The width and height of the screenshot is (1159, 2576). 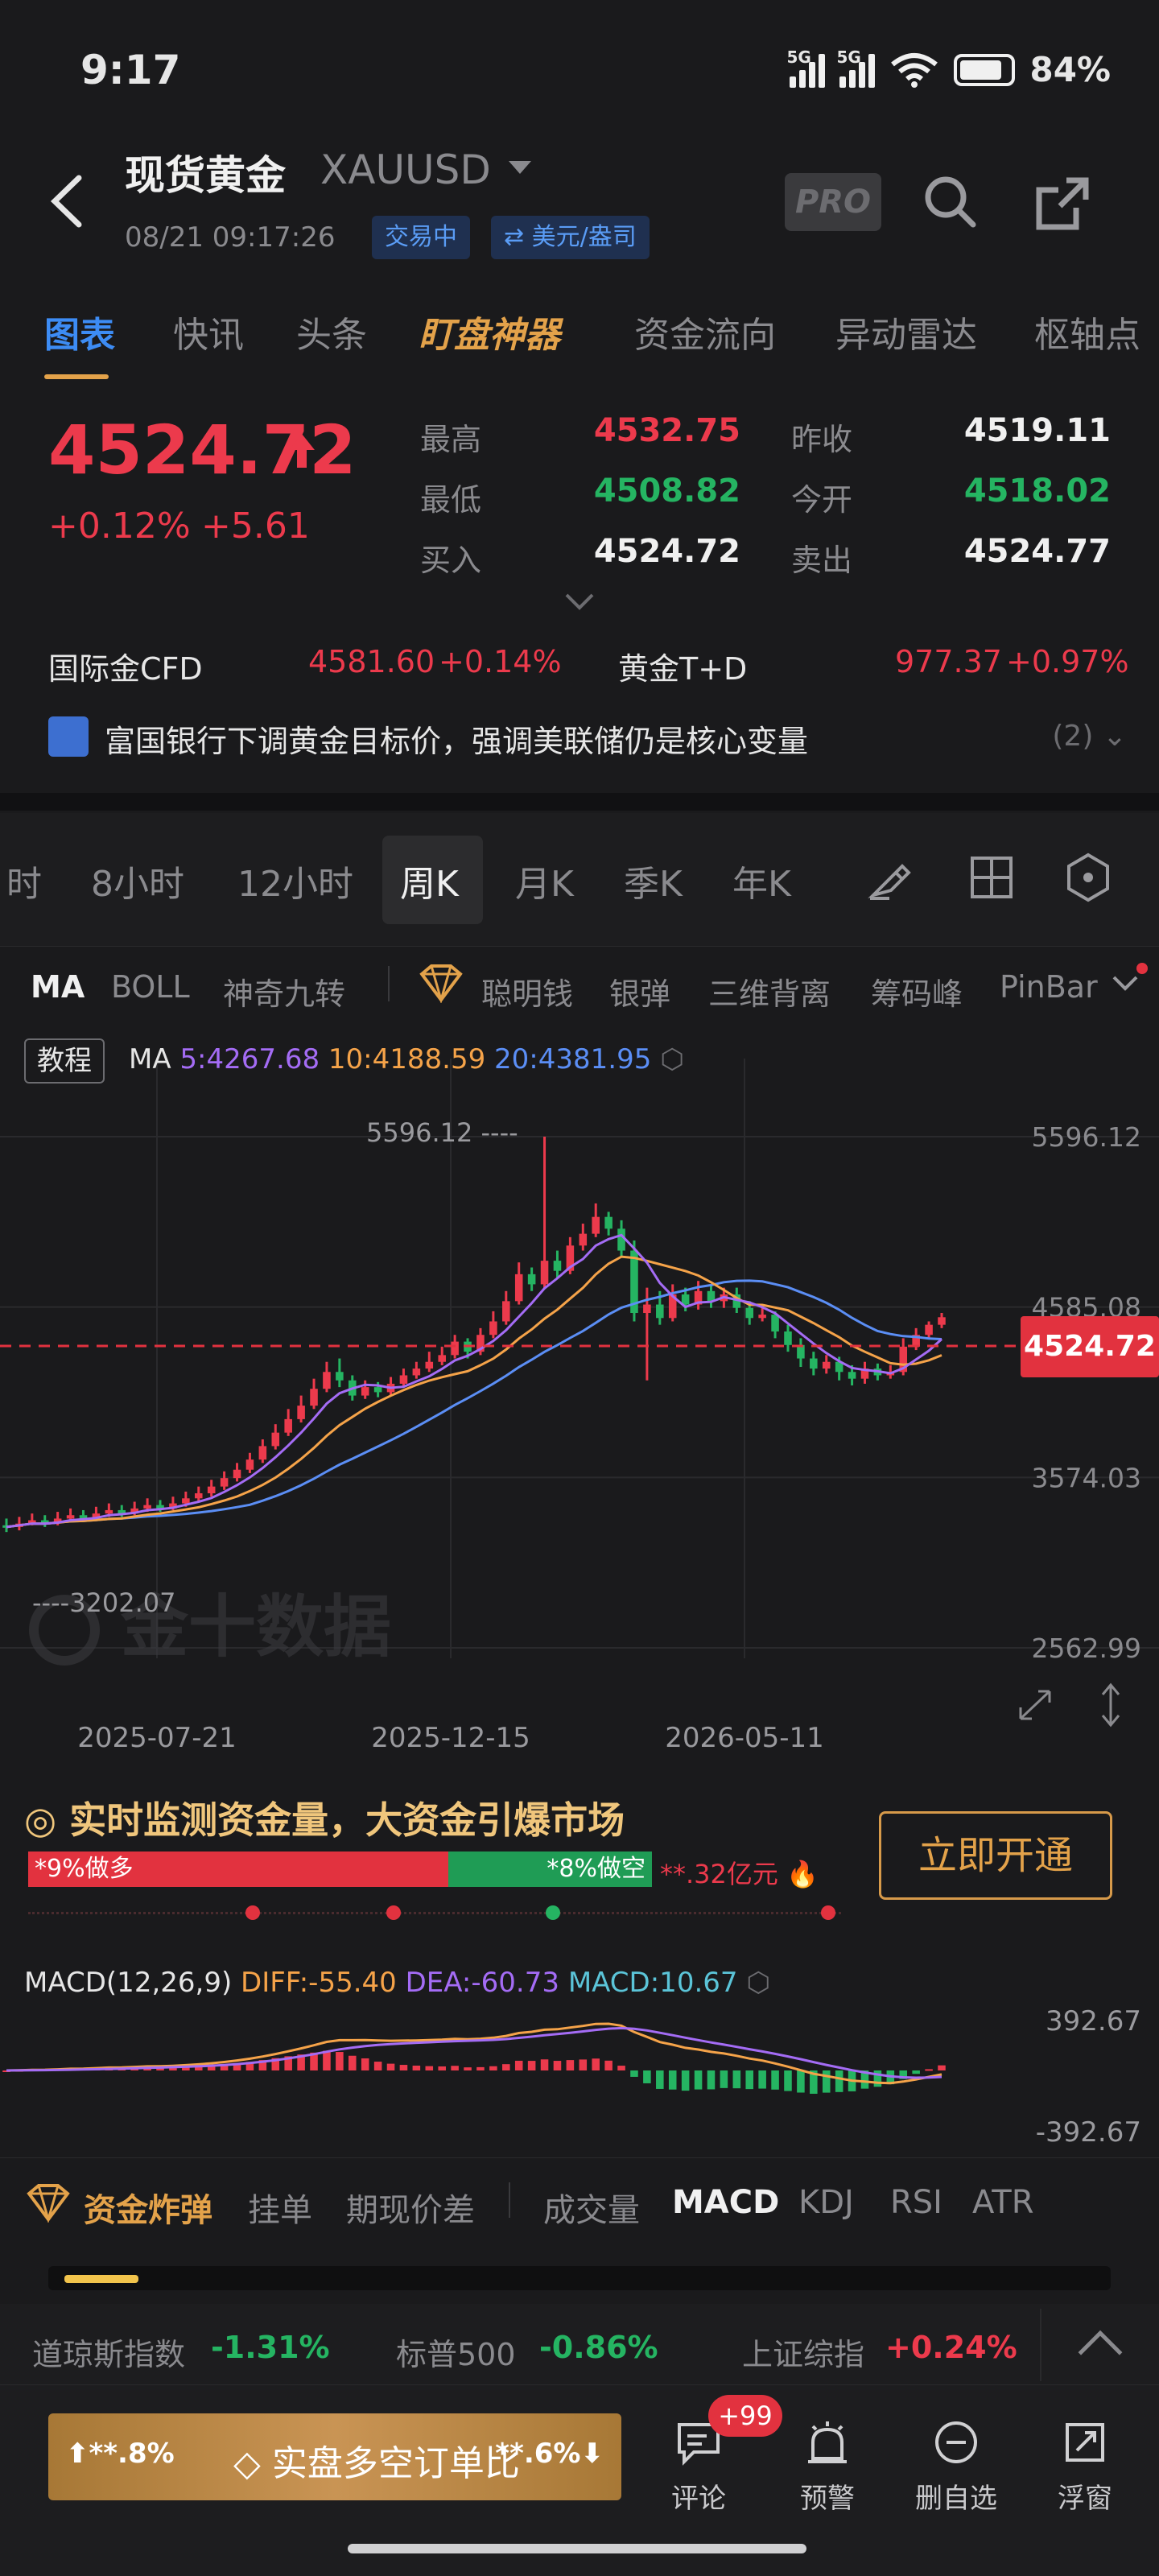 I want to click on tab-fund-flow: 资金流向, so click(x=705, y=331).